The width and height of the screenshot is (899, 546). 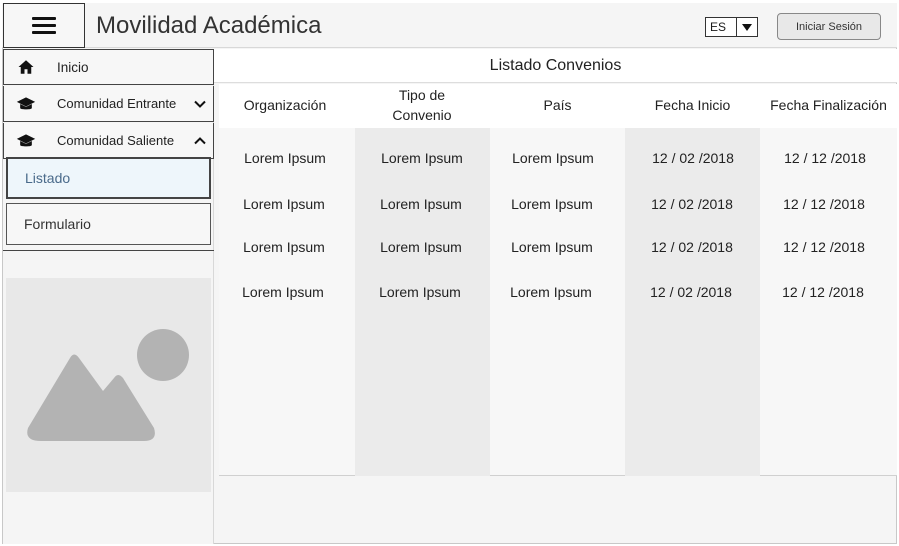 I want to click on language-value: ES, so click(x=721, y=27).